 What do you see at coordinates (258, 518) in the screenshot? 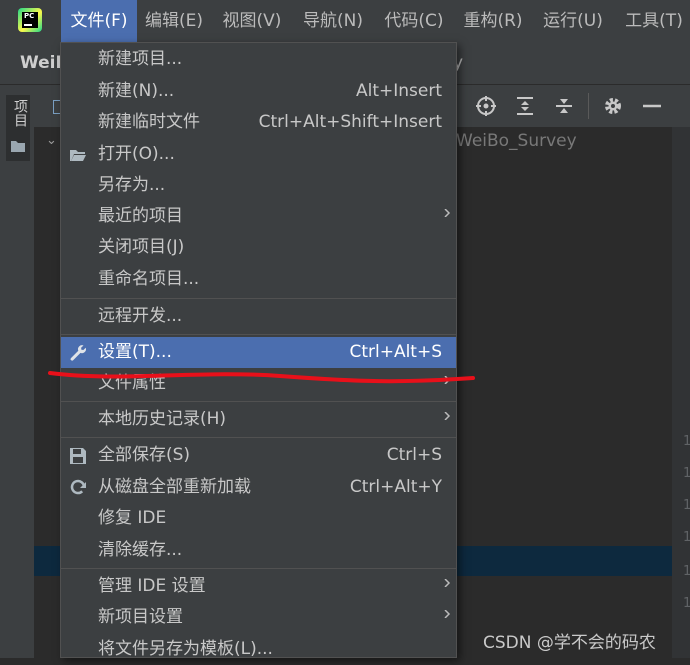
I see `menu-item-repair-ide: 修复 IDE` at bounding box center [258, 518].